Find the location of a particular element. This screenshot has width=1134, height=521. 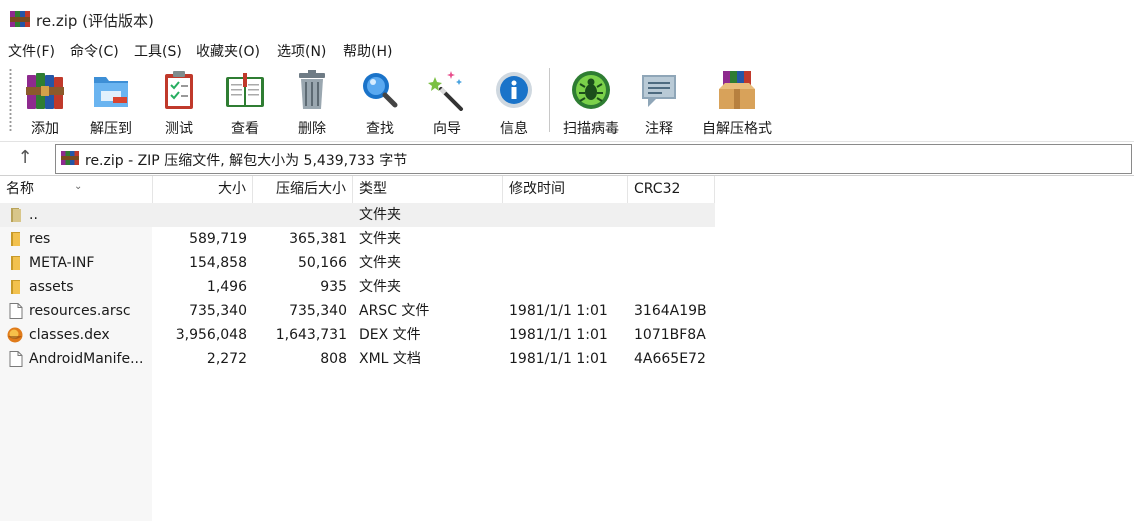

view-book-icon is located at coordinates (245, 90).